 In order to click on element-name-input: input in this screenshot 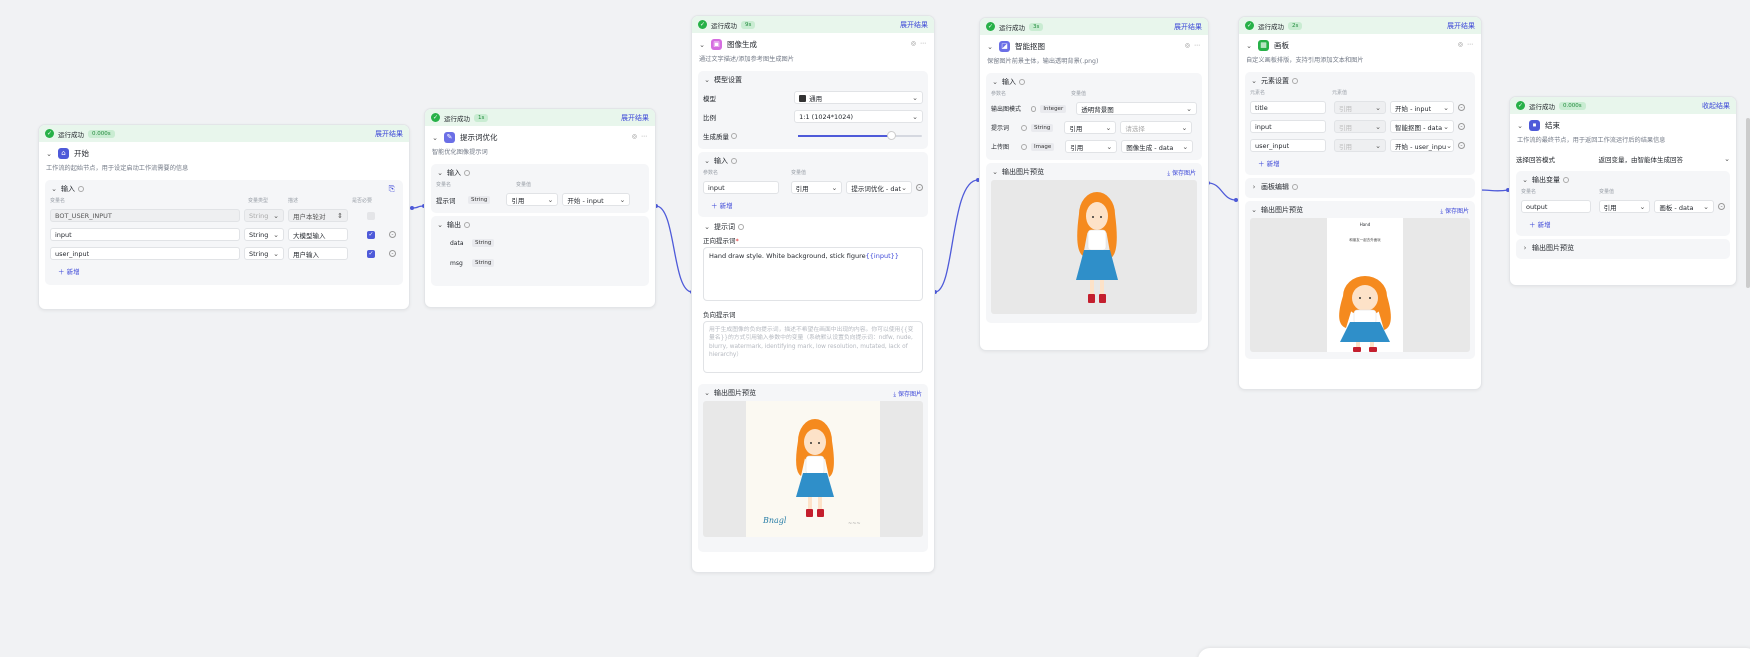, I will do `click(1288, 126)`.